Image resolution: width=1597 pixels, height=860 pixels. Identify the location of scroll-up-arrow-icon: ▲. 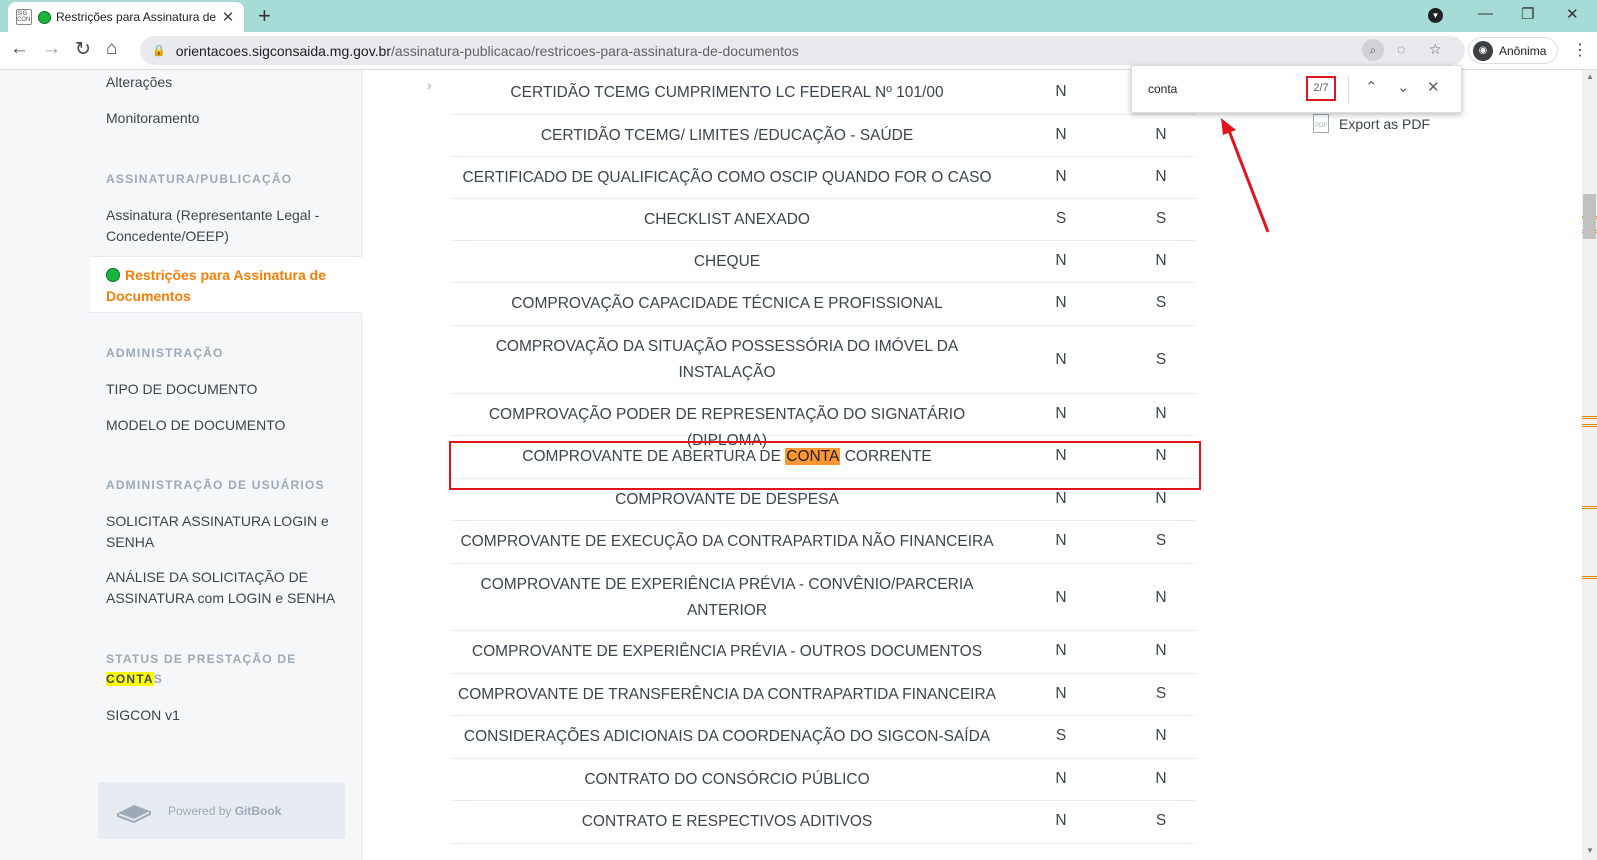
(1590, 76).